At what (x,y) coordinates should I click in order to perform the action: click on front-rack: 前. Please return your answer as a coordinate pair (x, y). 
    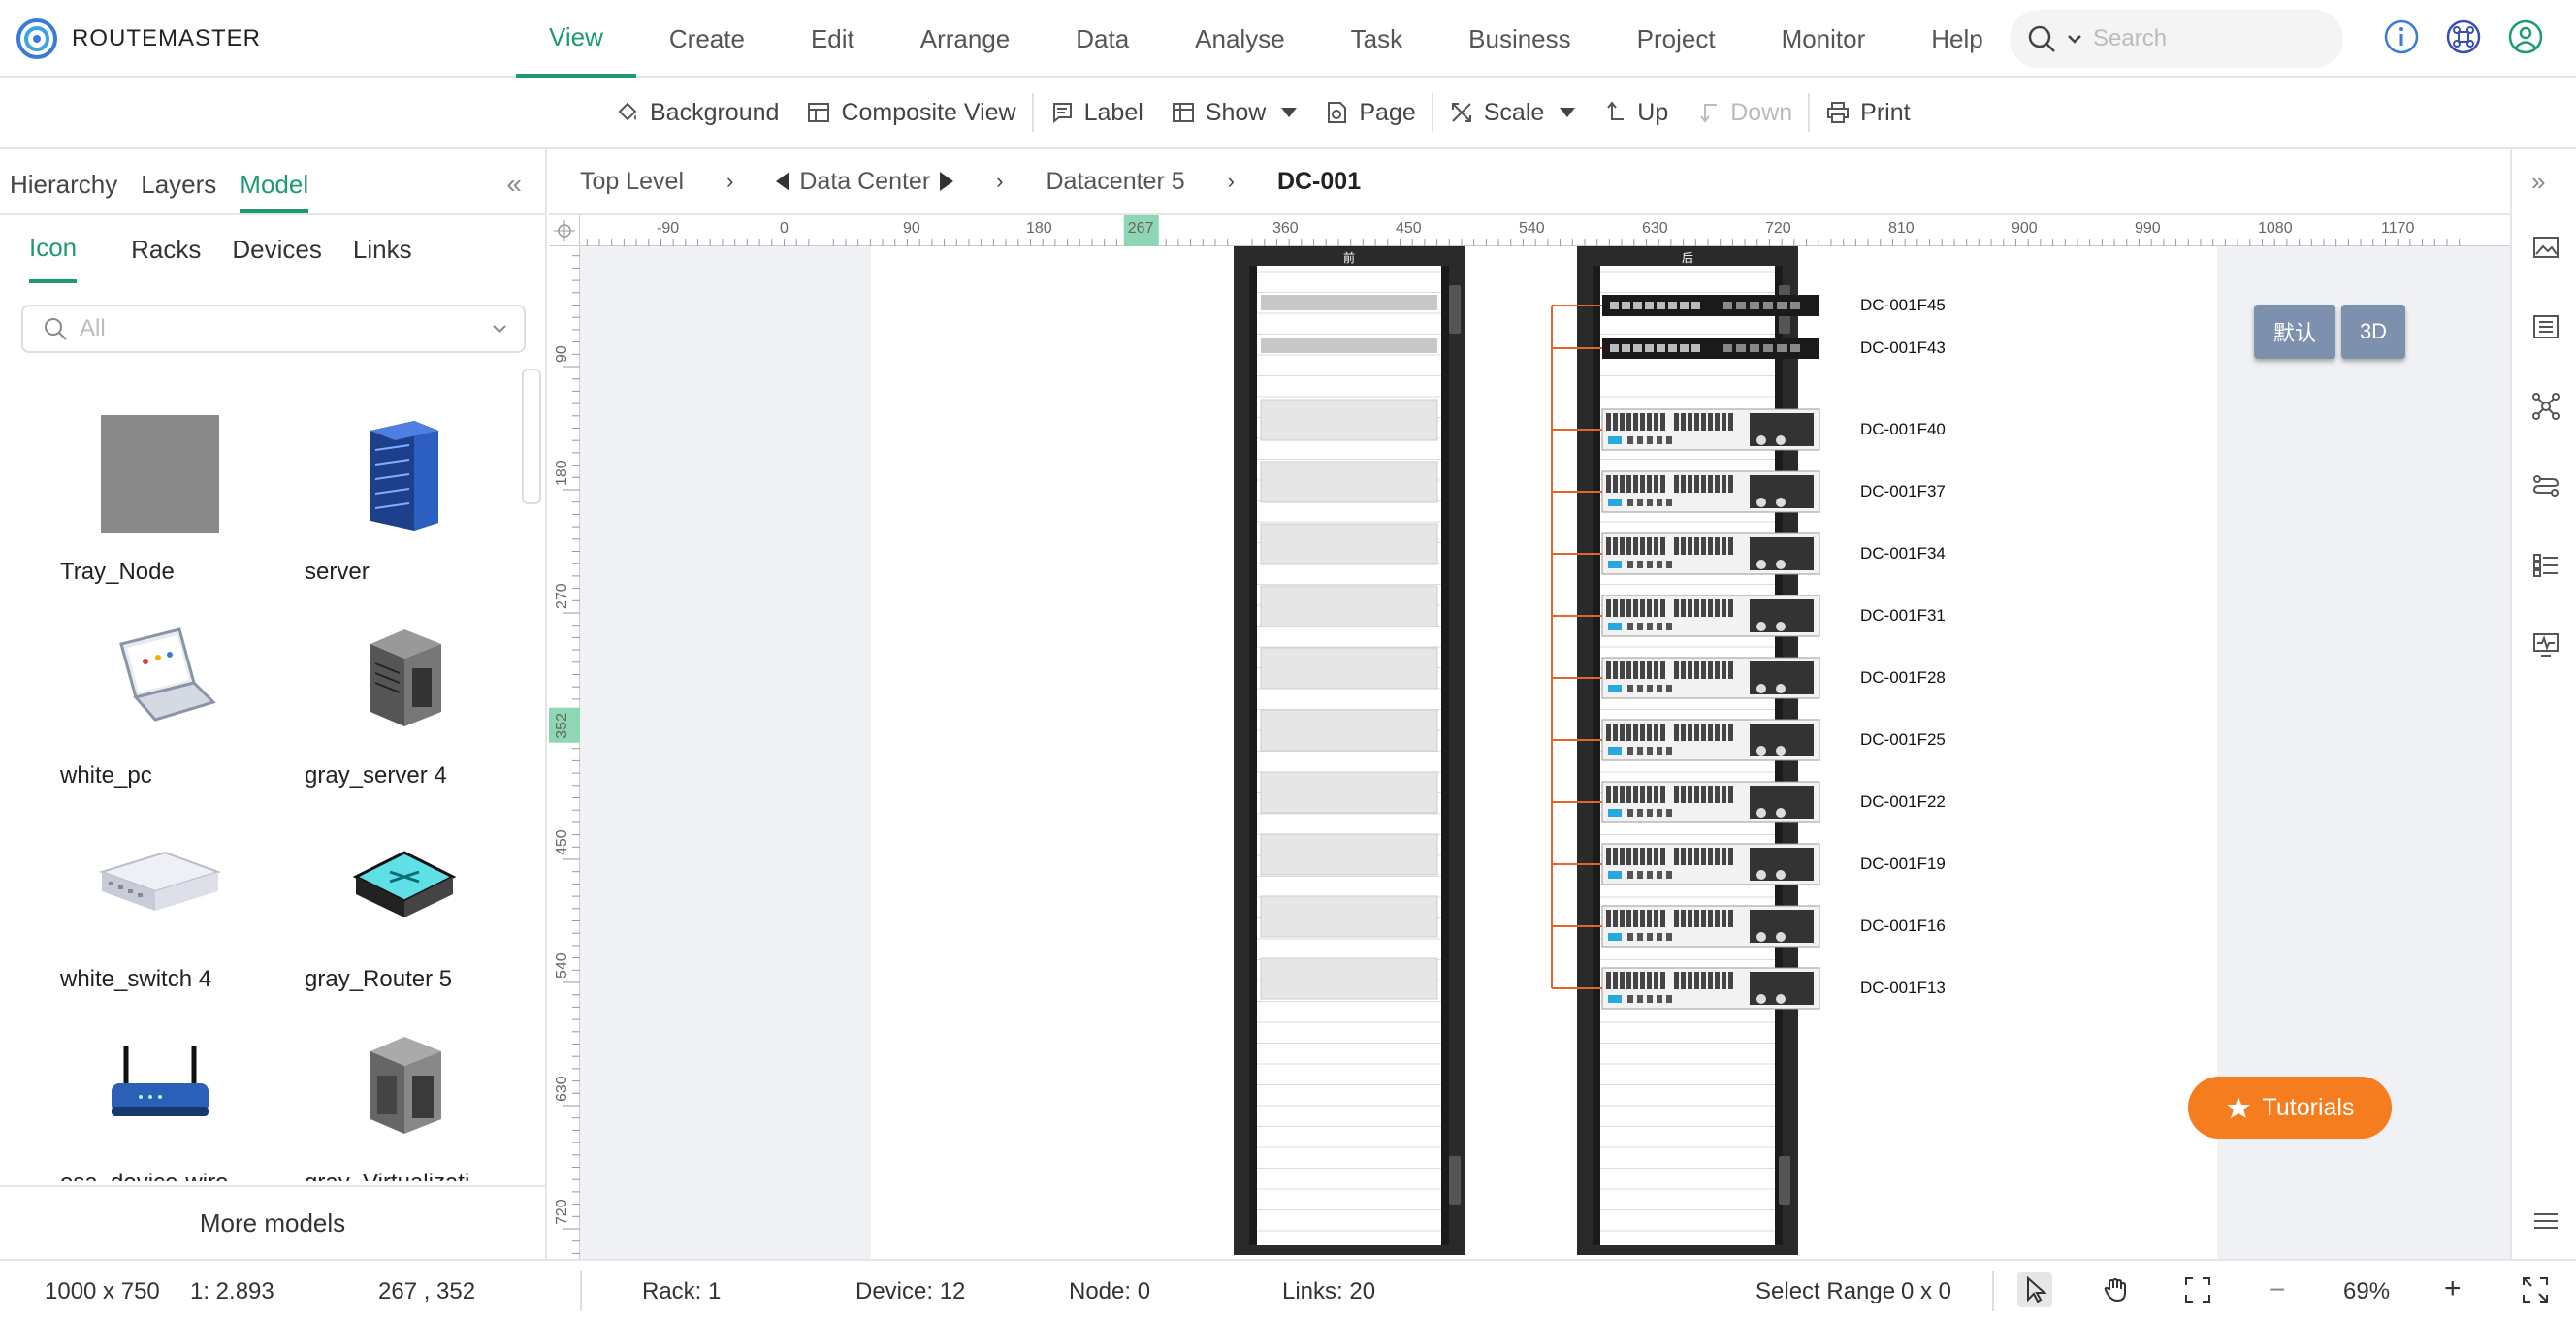
    Looking at the image, I should click on (1349, 751).